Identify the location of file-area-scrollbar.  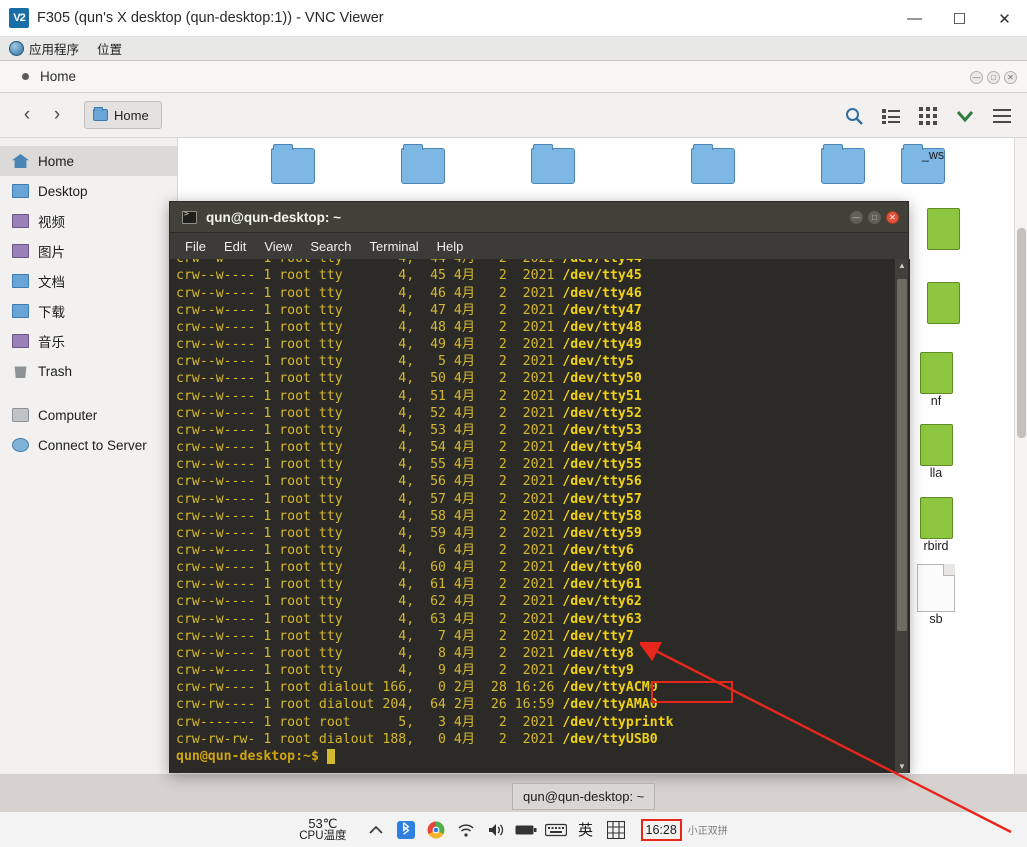
(1020, 456).